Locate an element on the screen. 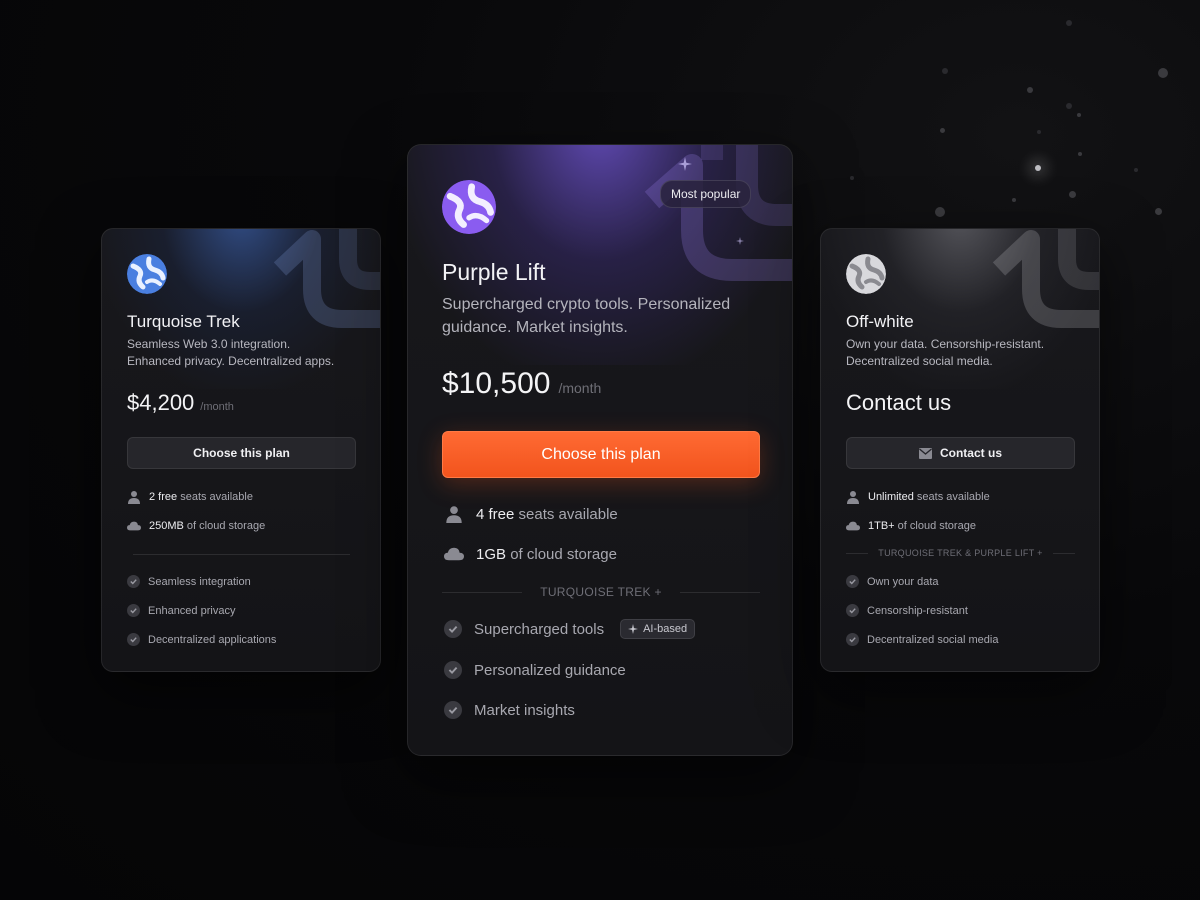 This screenshot has width=1200, height=900. seats-row: 4 free seats available is located at coordinates (531, 514).